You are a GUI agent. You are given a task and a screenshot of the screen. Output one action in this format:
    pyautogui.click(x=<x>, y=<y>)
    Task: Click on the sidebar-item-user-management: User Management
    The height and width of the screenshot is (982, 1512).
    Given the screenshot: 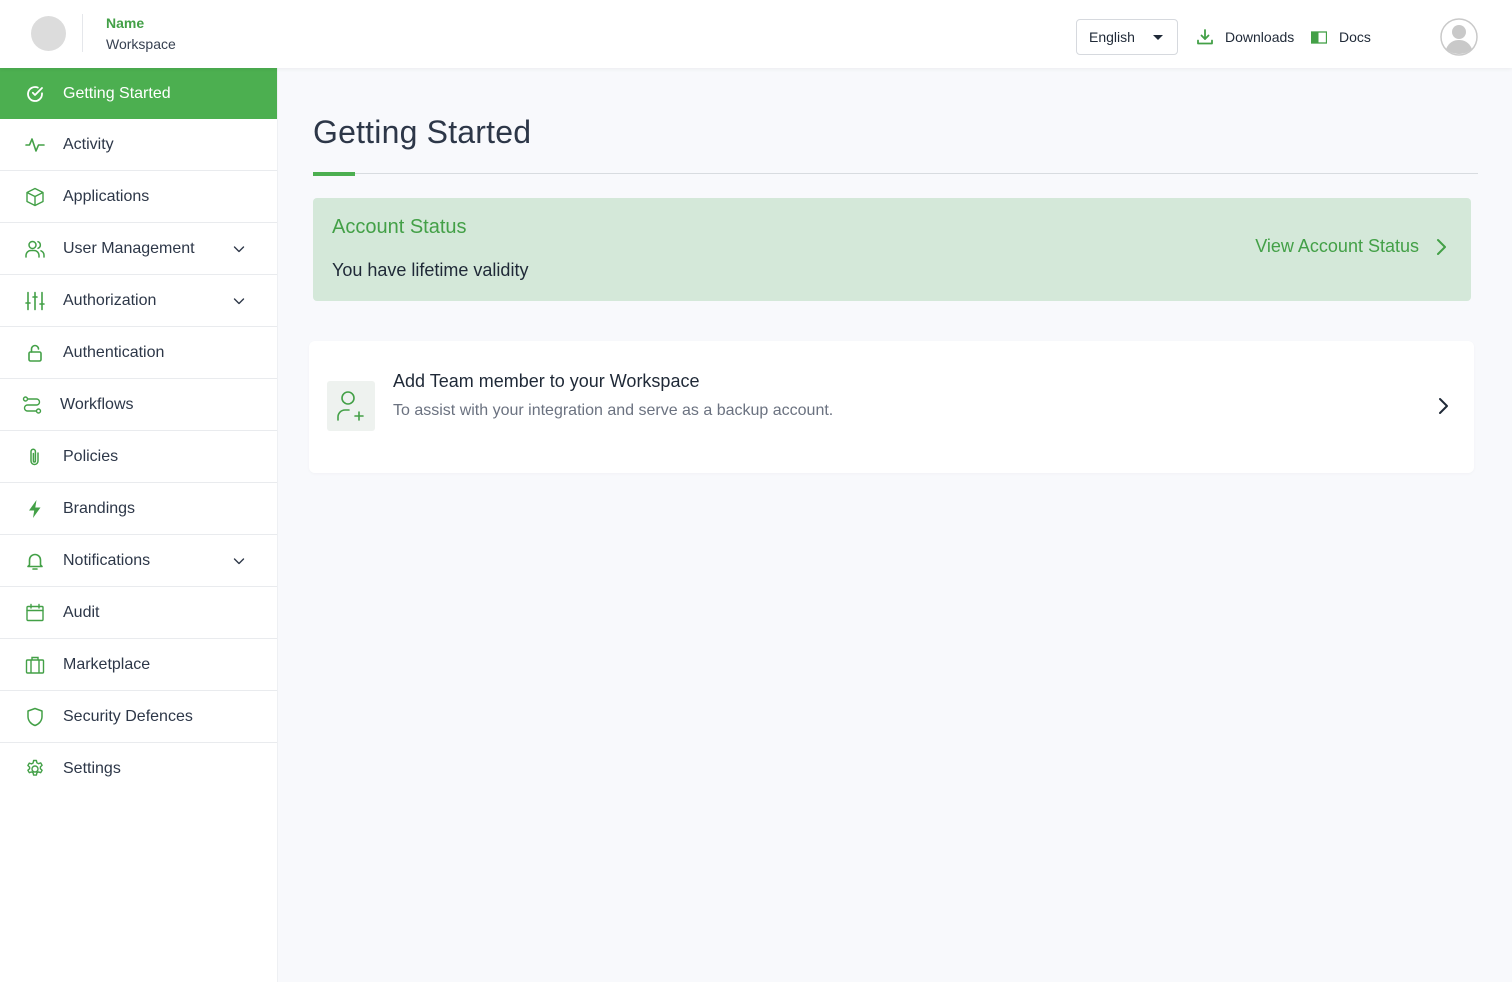 What is the action you would take?
    pyautogui.click(x=138, y=249)
    